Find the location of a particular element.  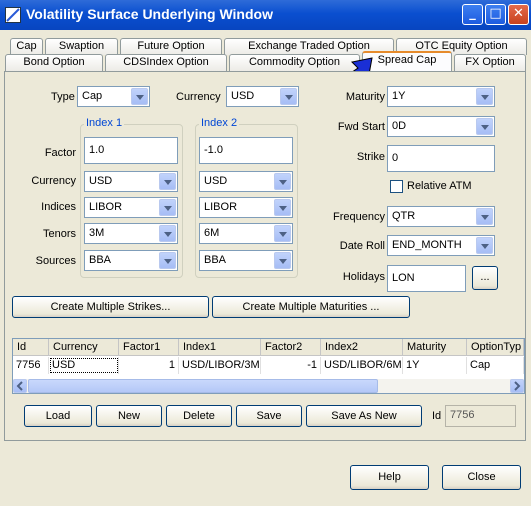

date-roll-value: END_MONTH is located at coordinates (427, 245).